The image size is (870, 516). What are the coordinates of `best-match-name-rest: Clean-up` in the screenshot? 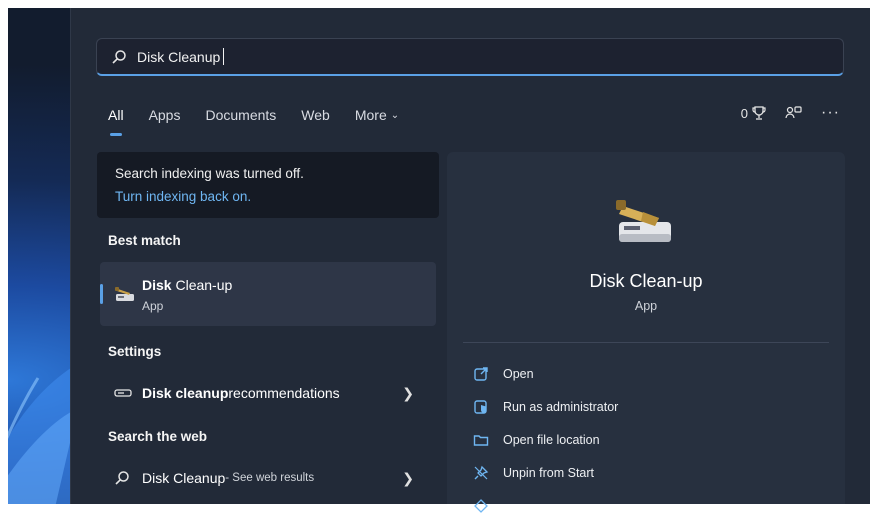 It's located at (202, 285).